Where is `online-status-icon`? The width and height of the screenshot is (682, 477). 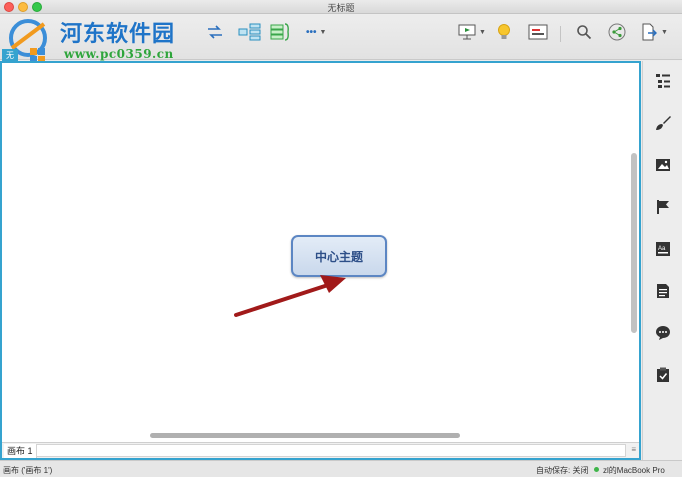
online-status-icon is located at coordinates (596, 469).